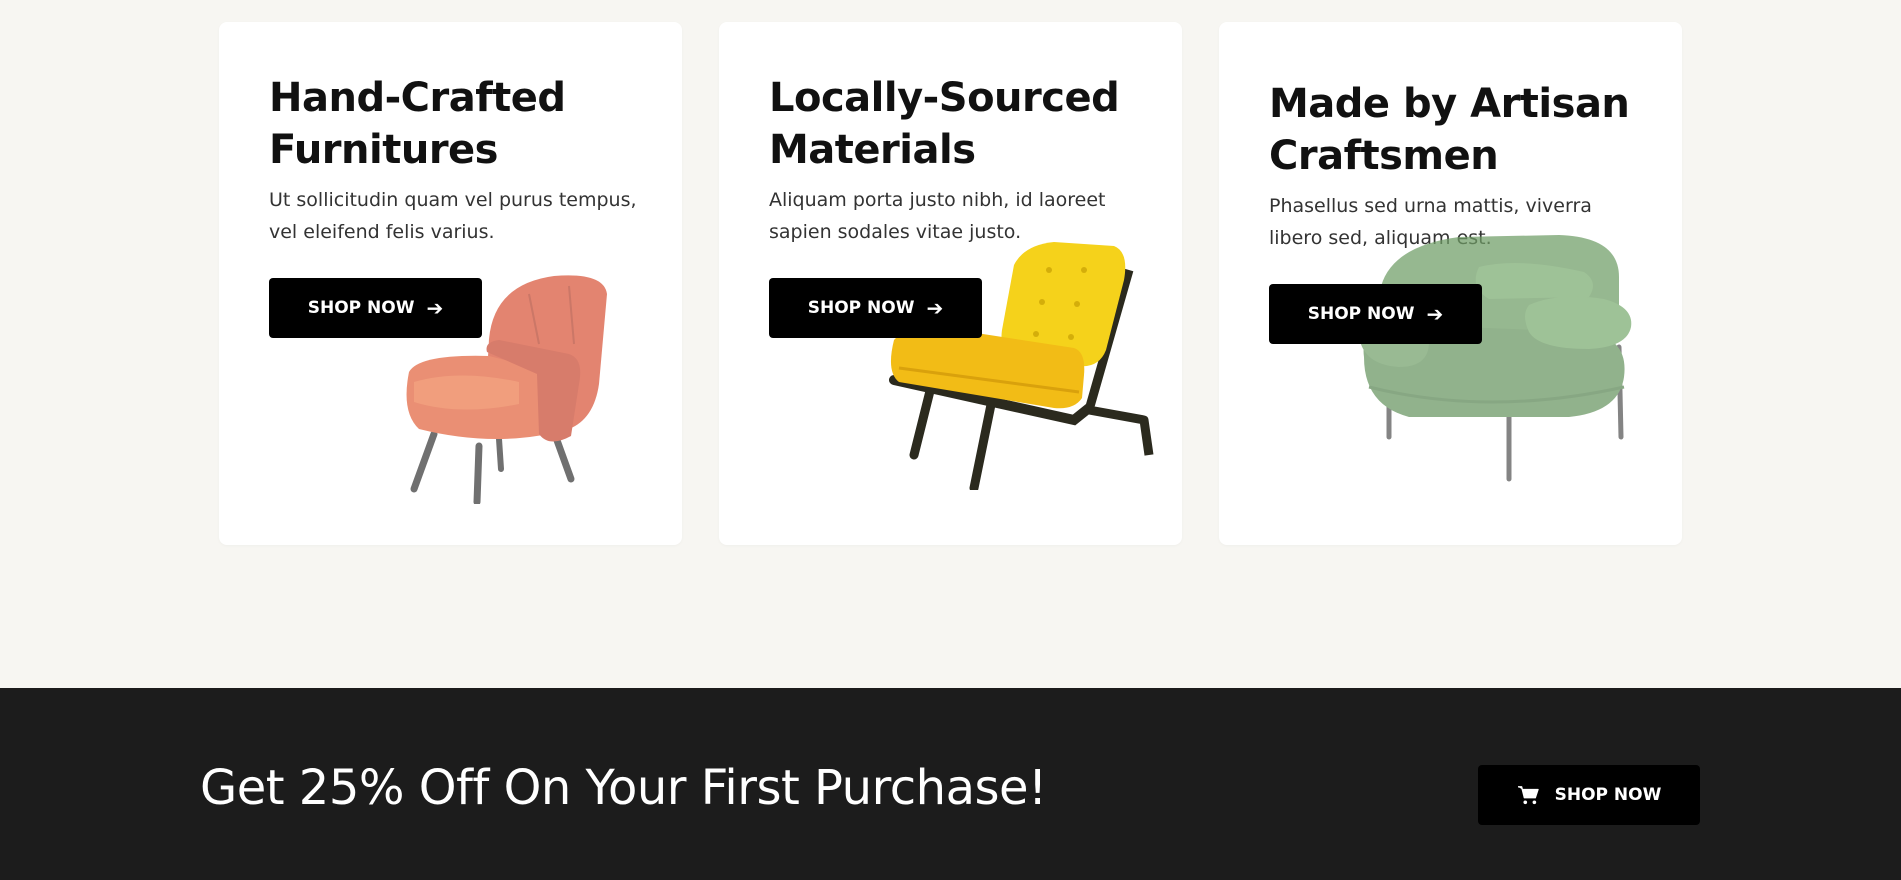  I want to click on card-title-line-2: Craftsmen, so click(1384, 156).